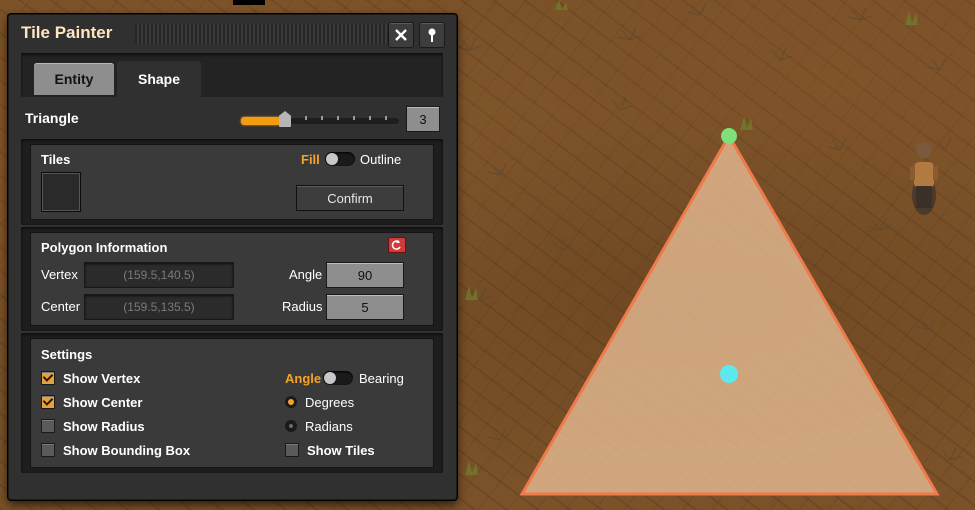 The width and height of the screenshot is (975, 510). I want to click on reset-button, so click(397, 245).